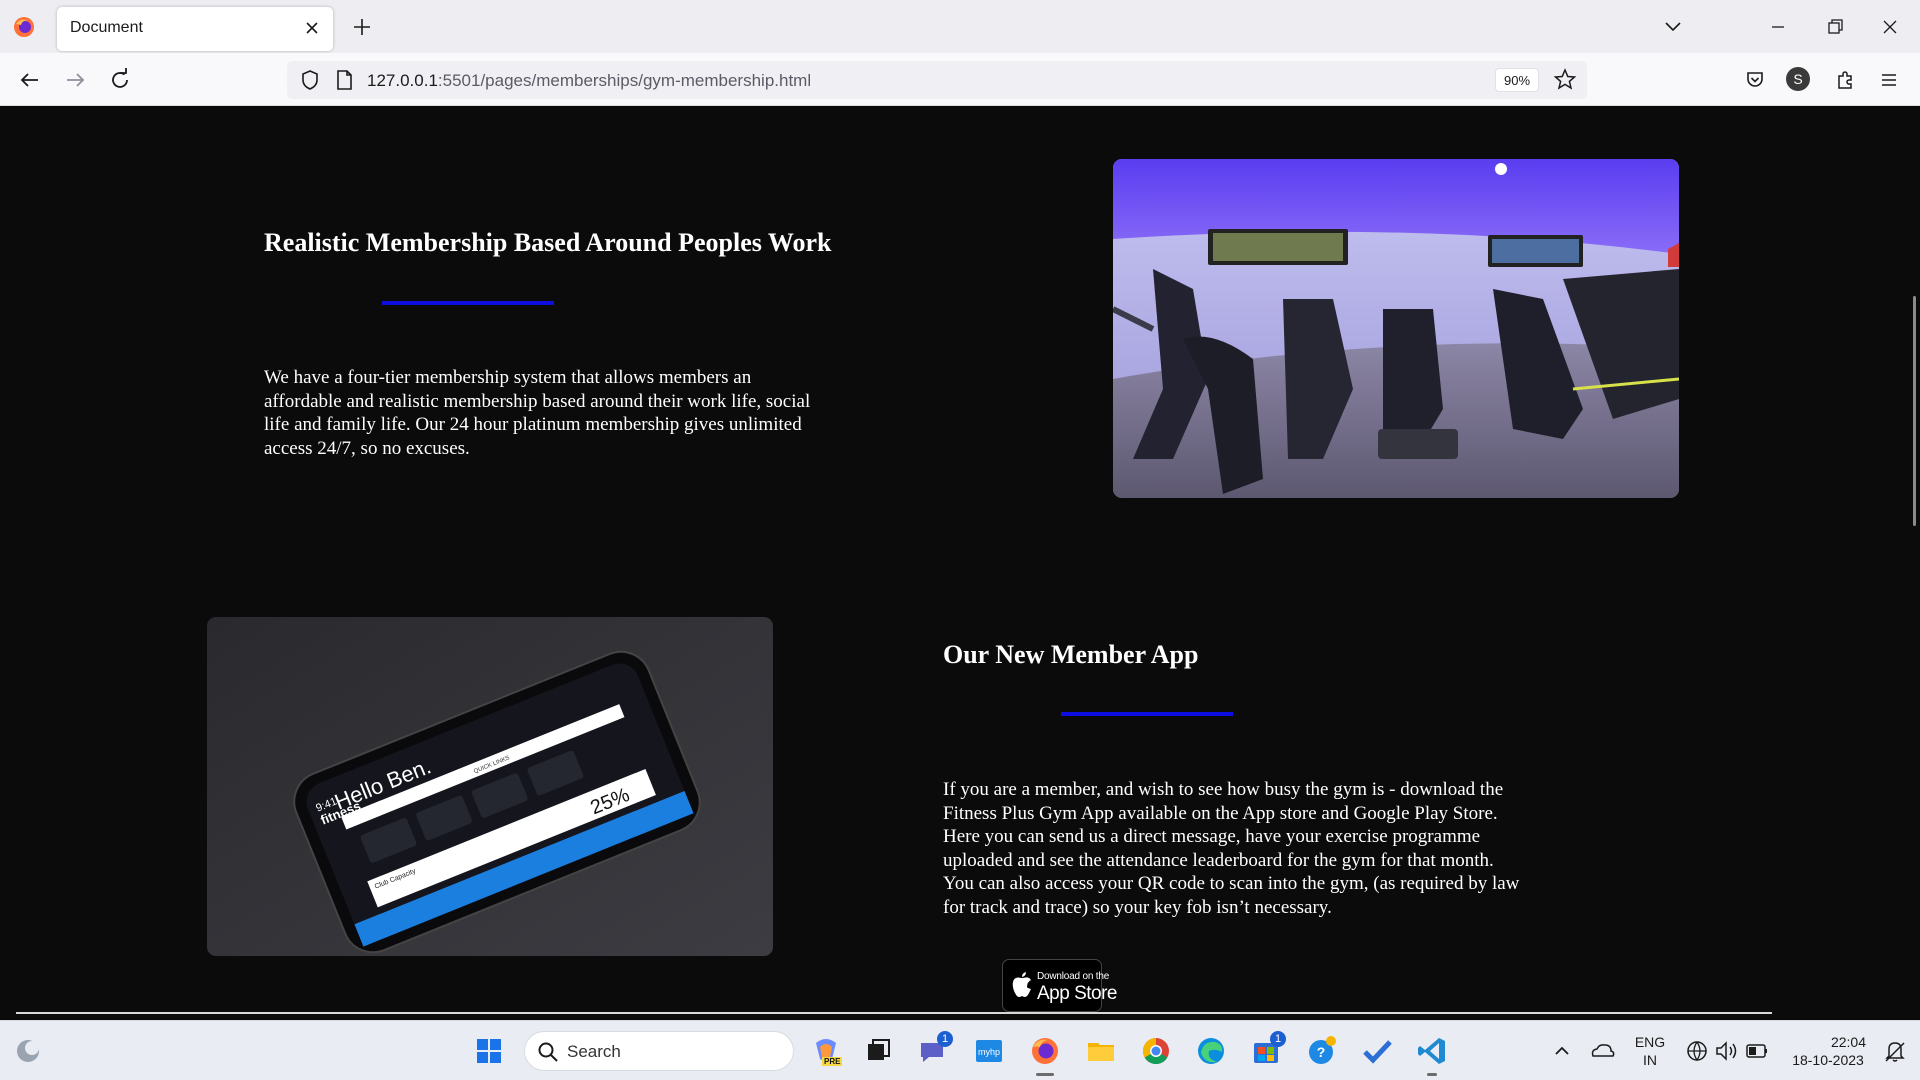  I want to click on app-store-small-text: Download on the, so click(1073, 976).